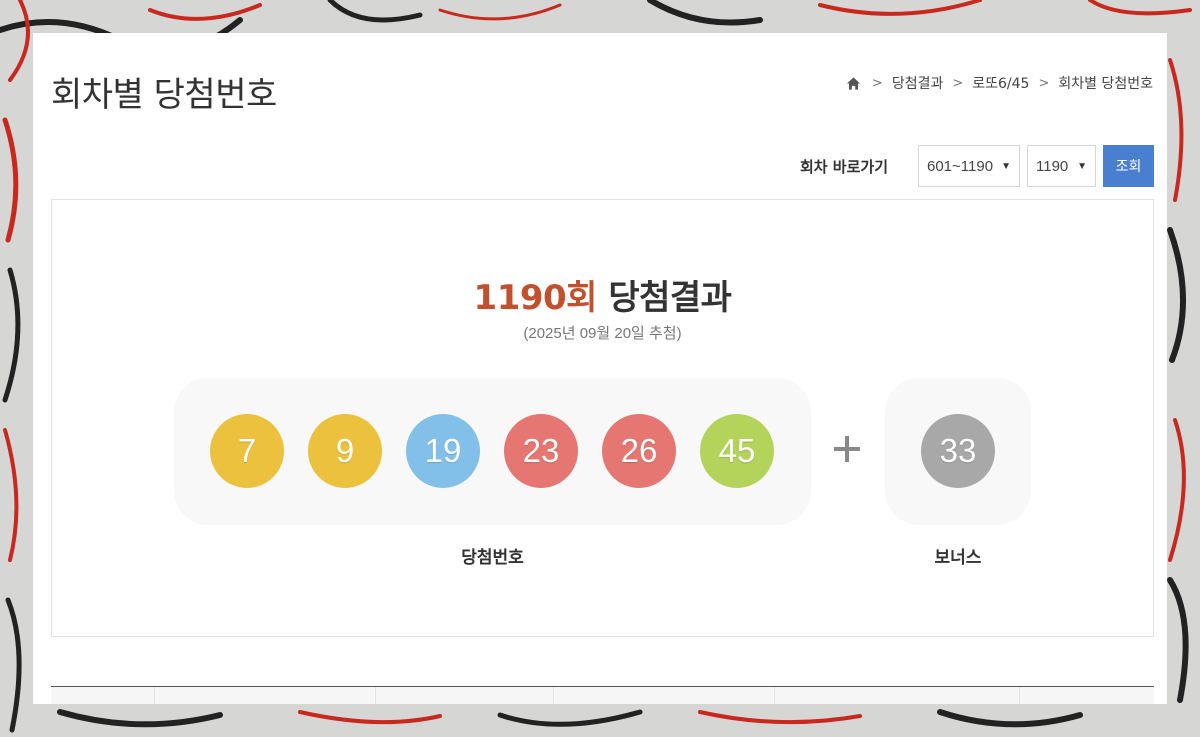  I want to click on result-heading-suffix: 당첨결과, so click(670, 298).